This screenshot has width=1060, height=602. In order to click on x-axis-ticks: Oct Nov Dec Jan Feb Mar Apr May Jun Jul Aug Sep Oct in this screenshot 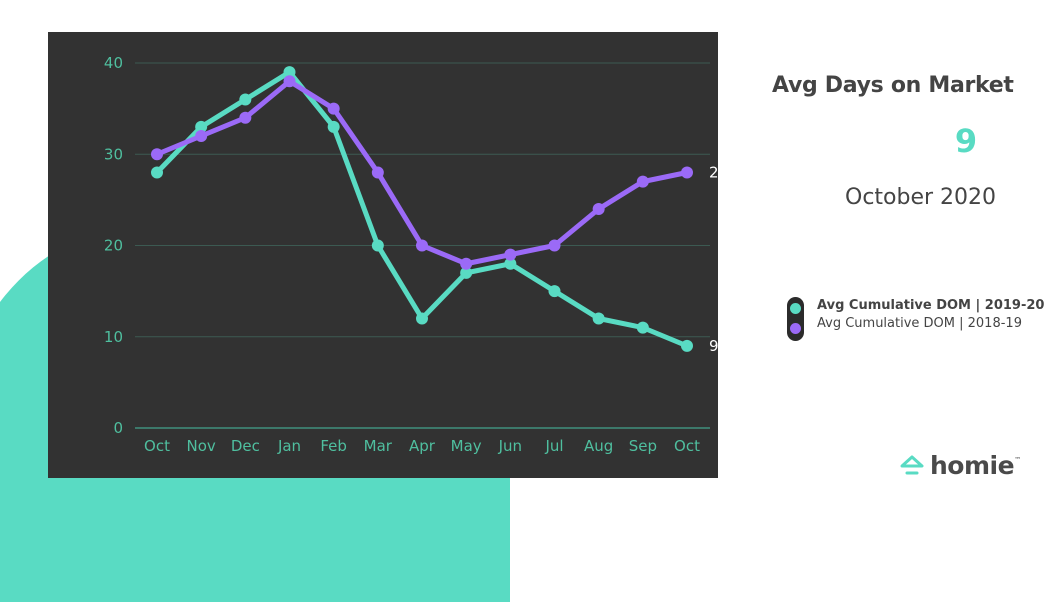, I will do `click(422, 446)`.